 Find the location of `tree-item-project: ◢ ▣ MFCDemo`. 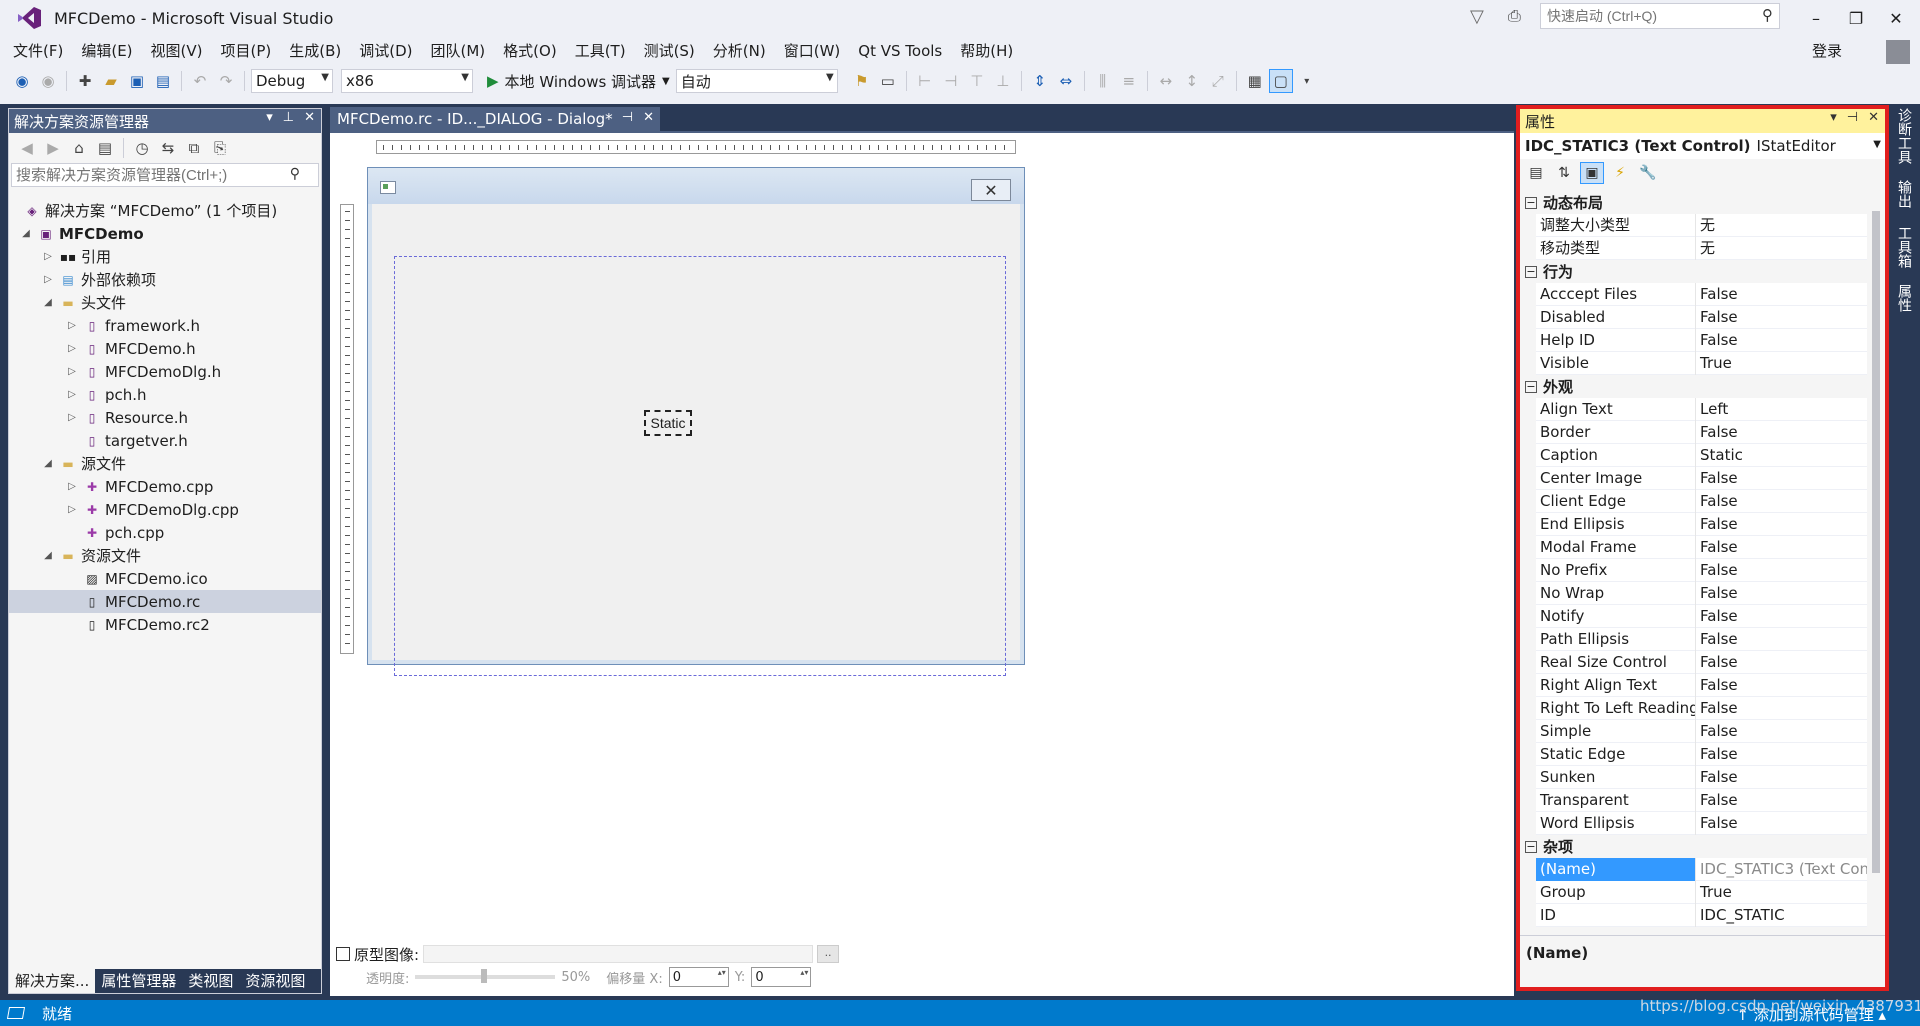

tree-item-project: ◢ ▣ MFCDemo is located at coordinates (165, 233).